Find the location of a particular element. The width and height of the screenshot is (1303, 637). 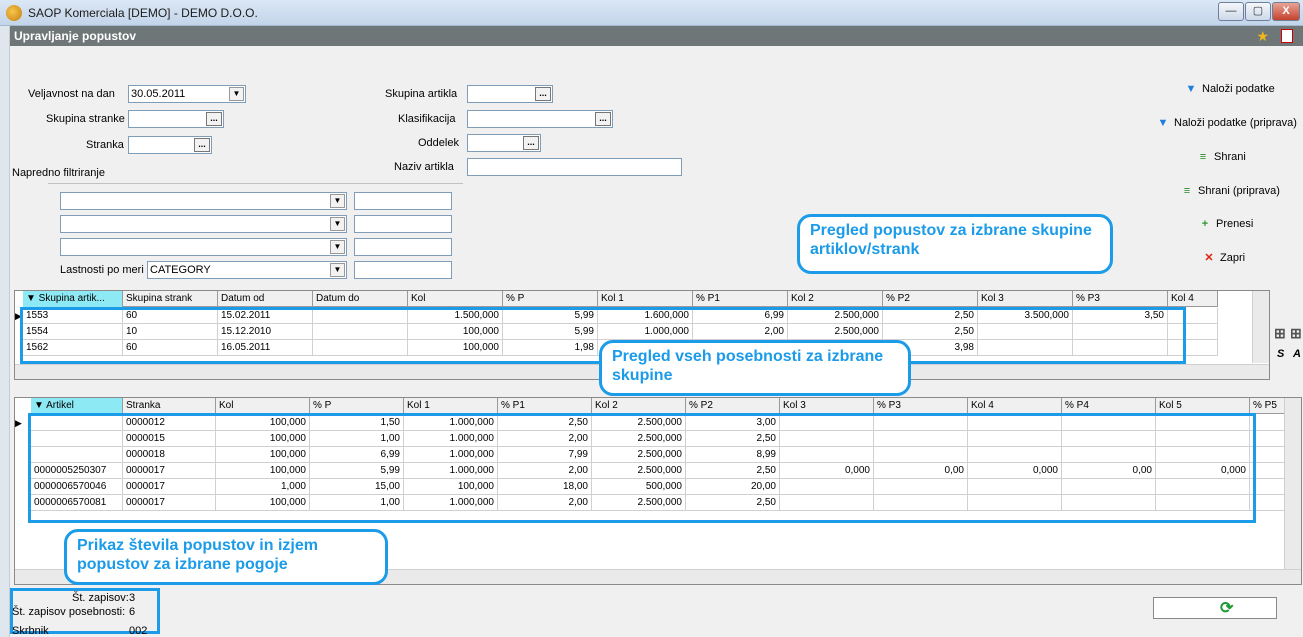

close-window-button: X is located at coordinates (1286, 11).